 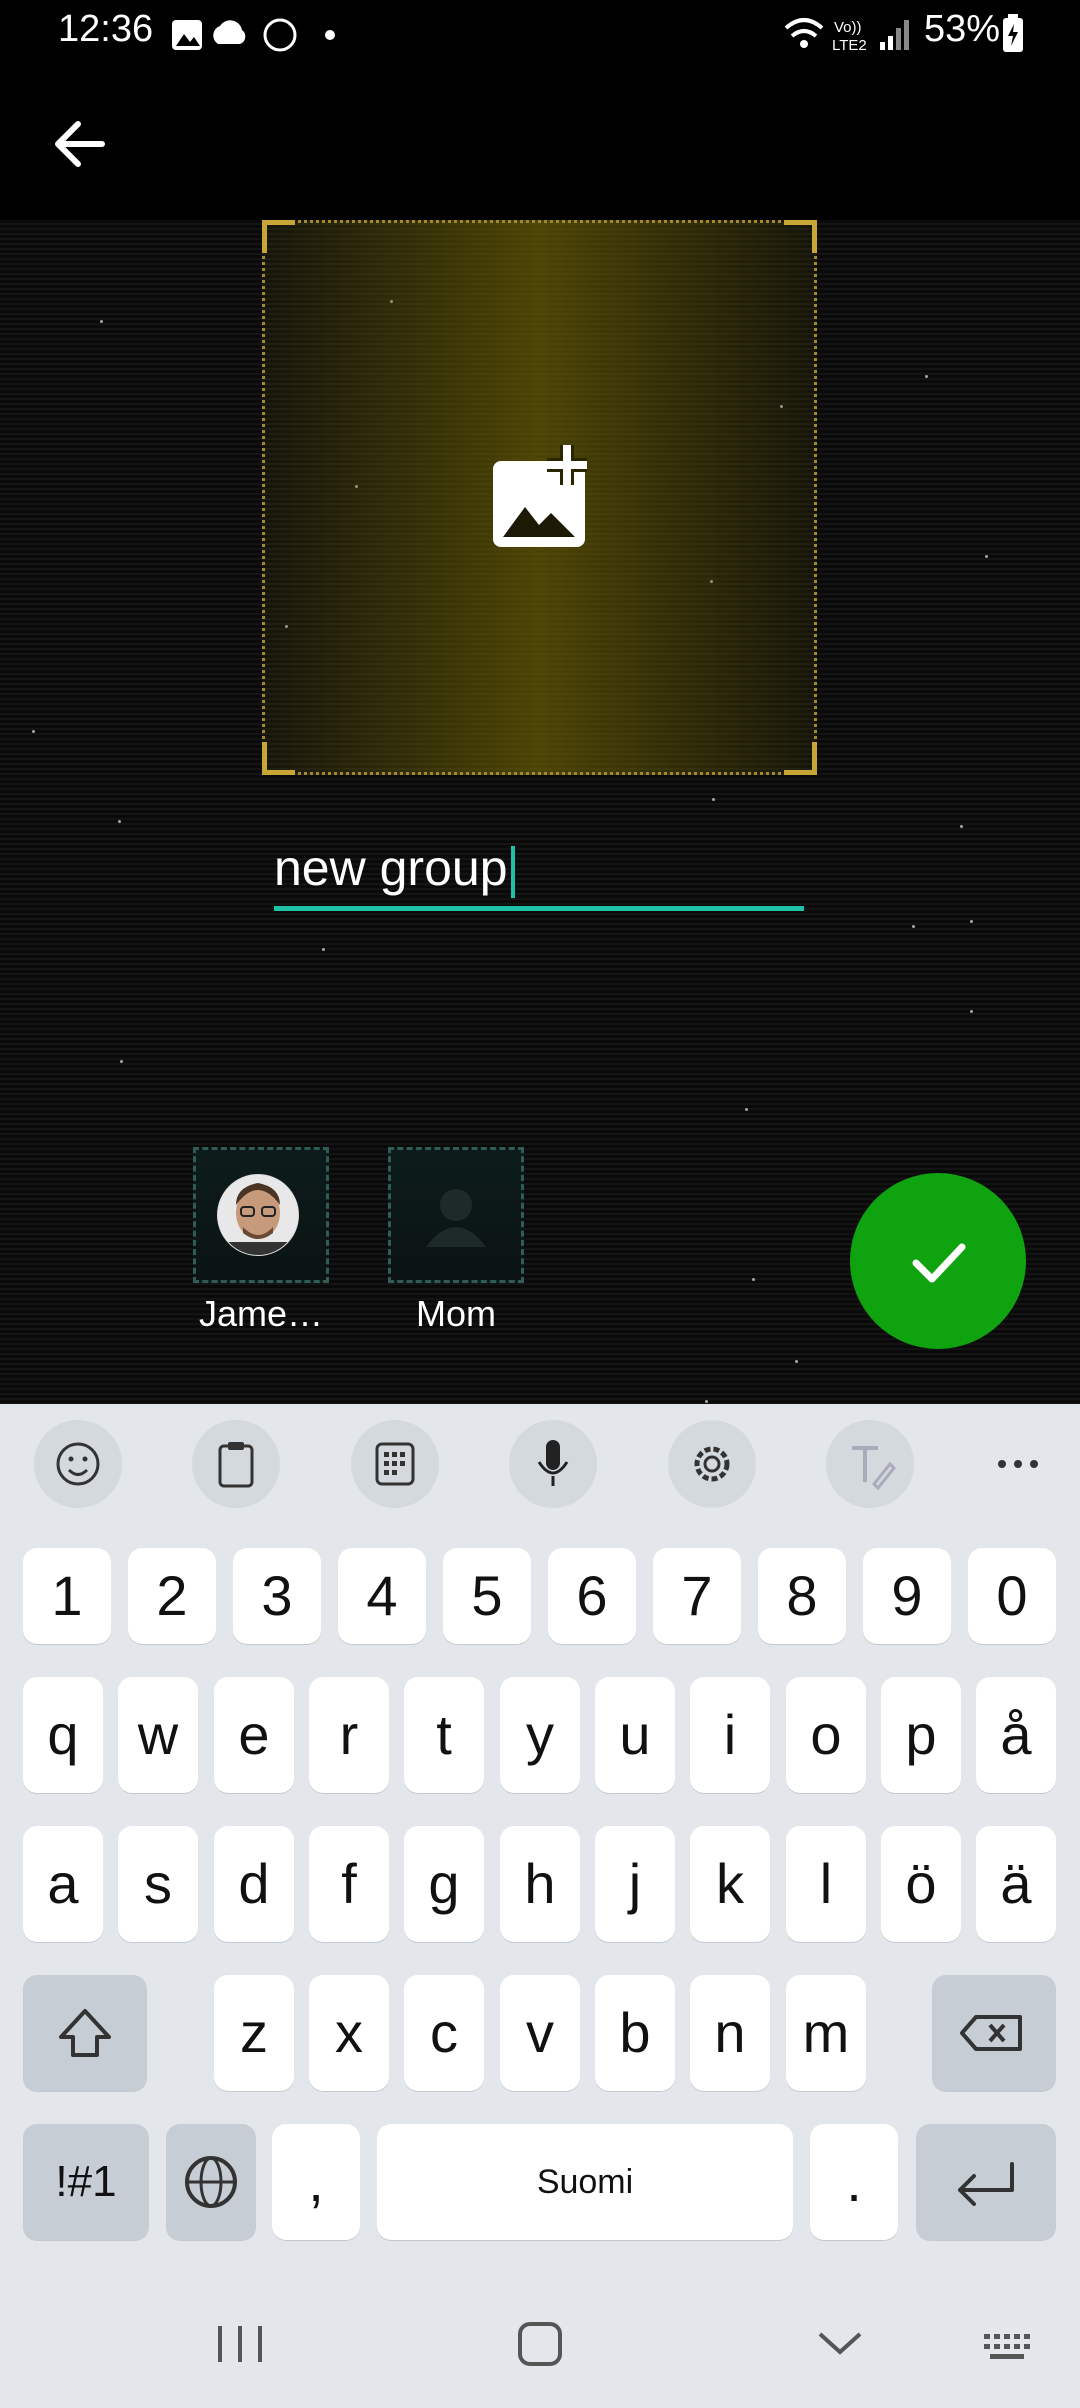 What do you see at coordinates (444, 1735) in the screenshot?
I see `key-t: t` at bounding box center [444, 1735].